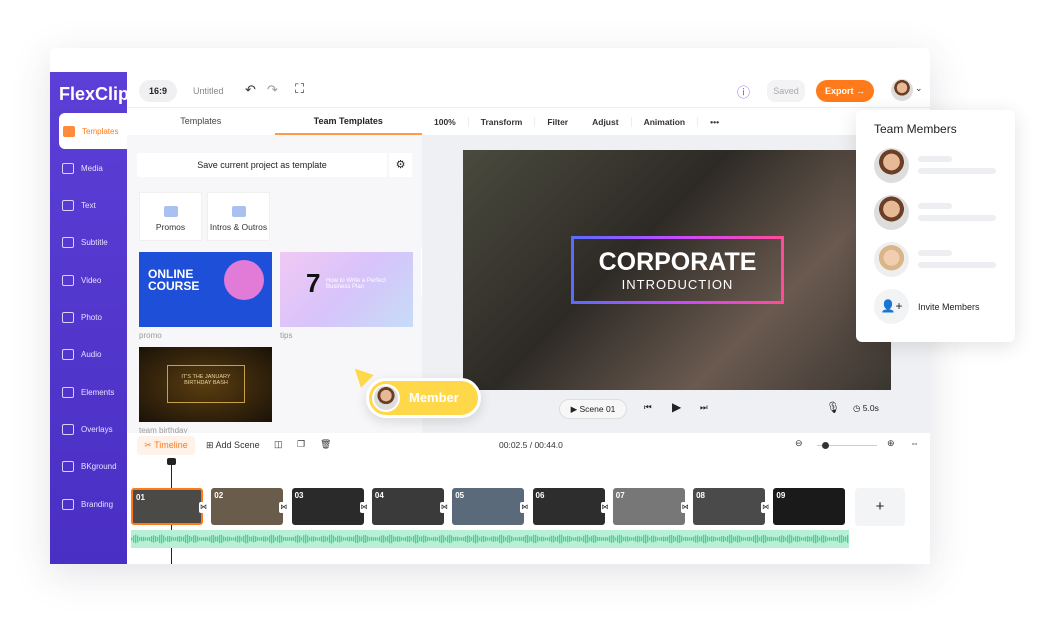 Image resolution: width=1055 pixels, height=618 pixels. I want to click on sidebar-item-elements: Elements, so click(88, 392).